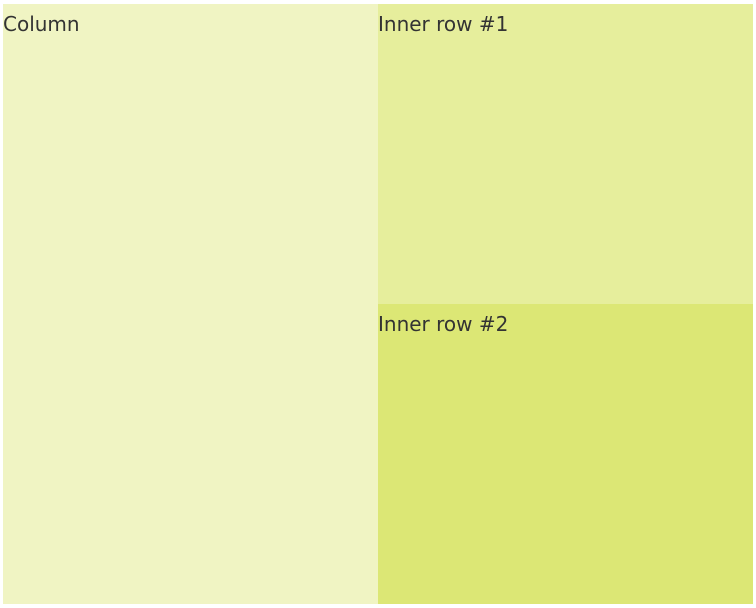  Describe the element at coordinates (443, 24) in the screenshot. I see `inner-row-1-label: Inner row #1` at that location.